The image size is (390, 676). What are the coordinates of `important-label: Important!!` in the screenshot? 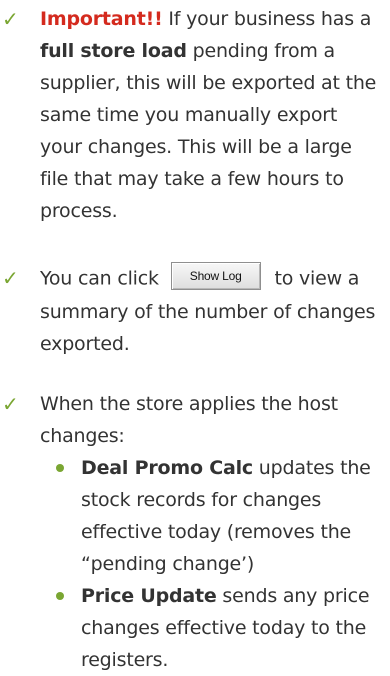 It's located at (101, 19).